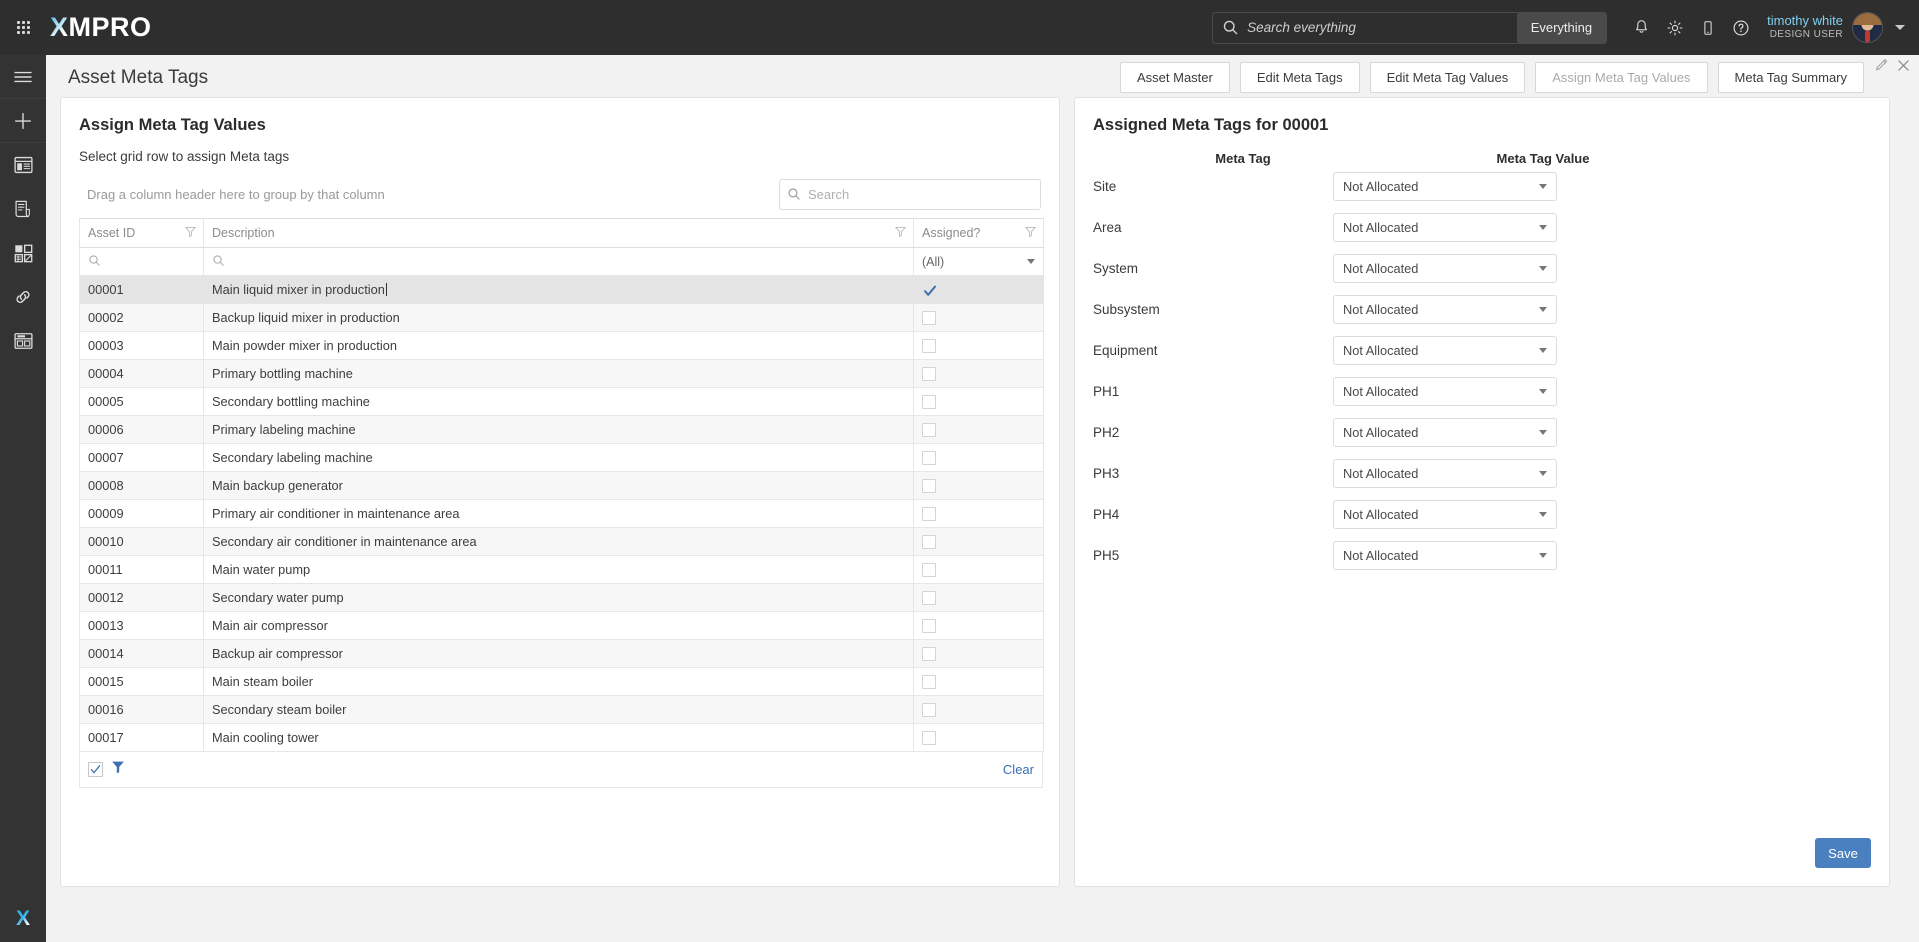 The height and width of the screenshot is (942, 1919). What do you see at coordinates (561, 317) in the screenshot?
I see `table-row: 00002 Backup liquid mixer in production` at bounding box center [561, 317].